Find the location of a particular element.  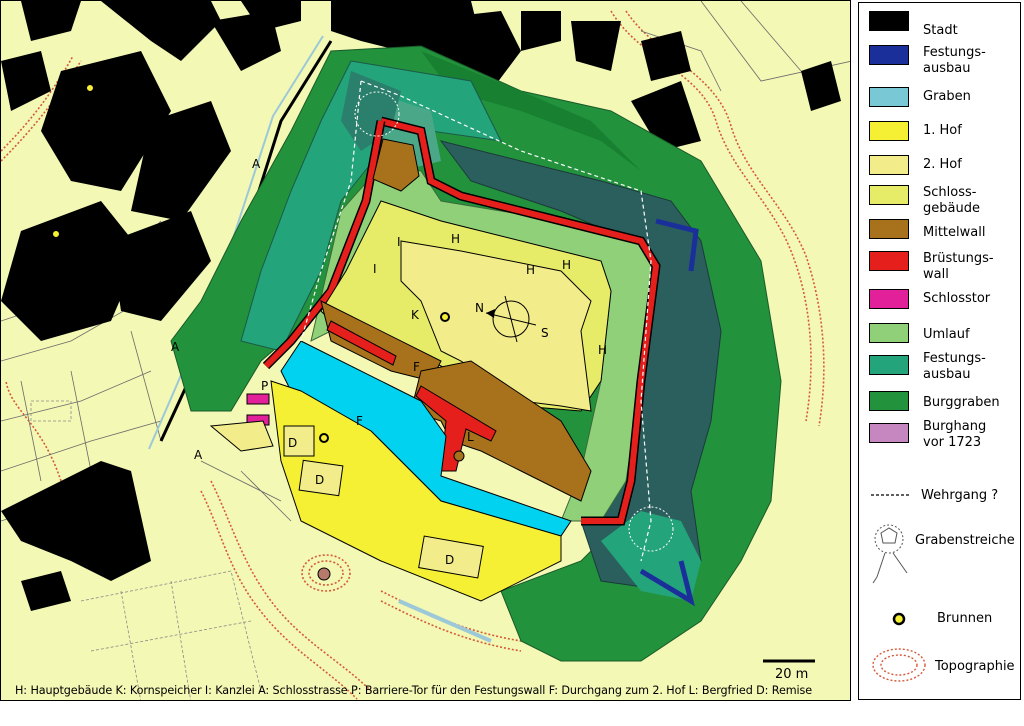

wehrgang-label: Wehrgang ? is located at coordinates (960, 495).